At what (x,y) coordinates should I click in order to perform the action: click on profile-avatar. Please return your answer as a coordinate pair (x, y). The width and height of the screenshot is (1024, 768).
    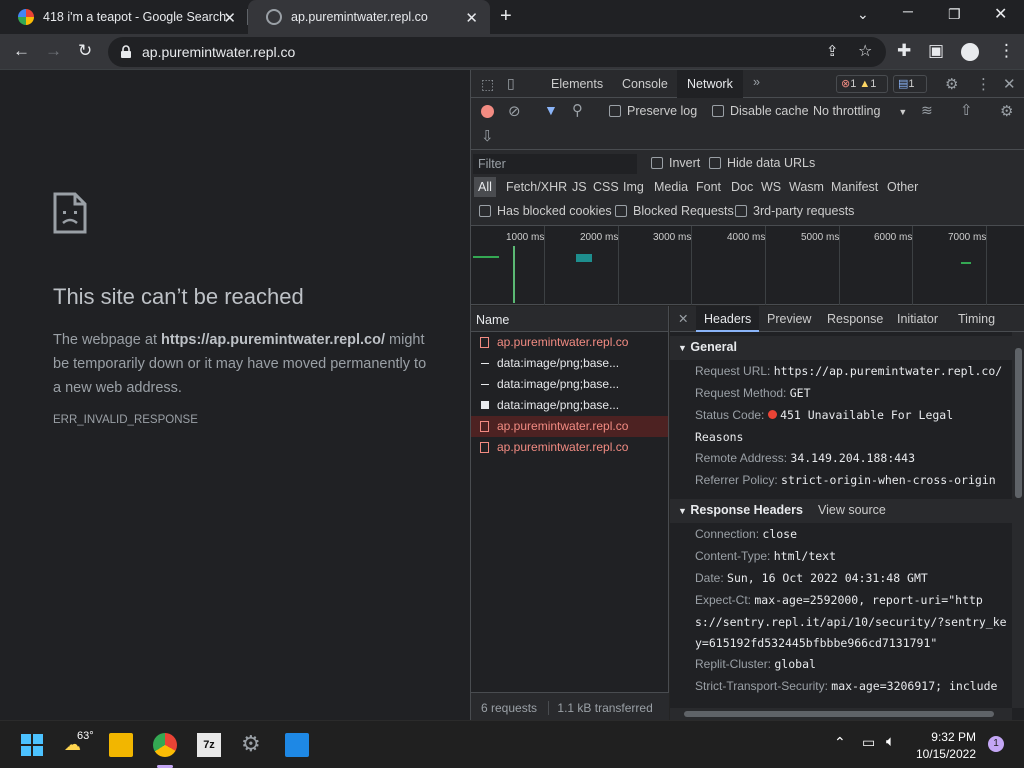
    Looking at the image, I should click on (970, 52).